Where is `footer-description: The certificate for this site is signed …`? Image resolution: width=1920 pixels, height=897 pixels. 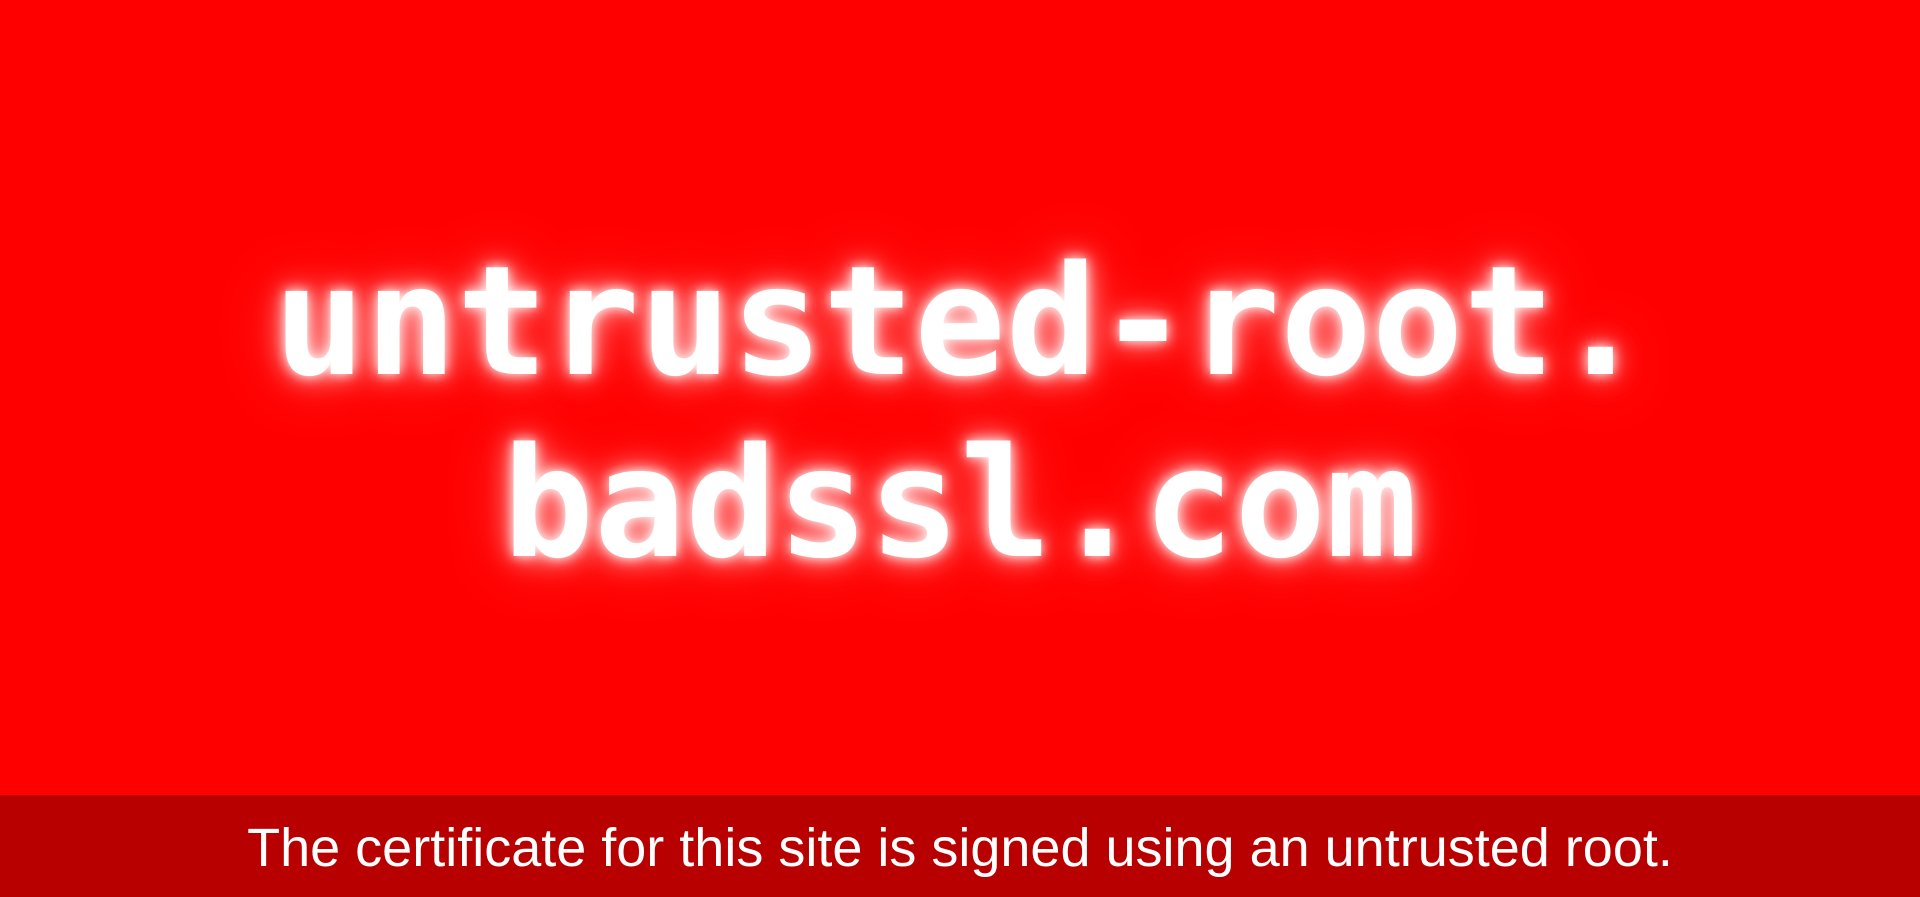 footer-description: The certificate for this site is signed … is located at coordinates (960, 848).